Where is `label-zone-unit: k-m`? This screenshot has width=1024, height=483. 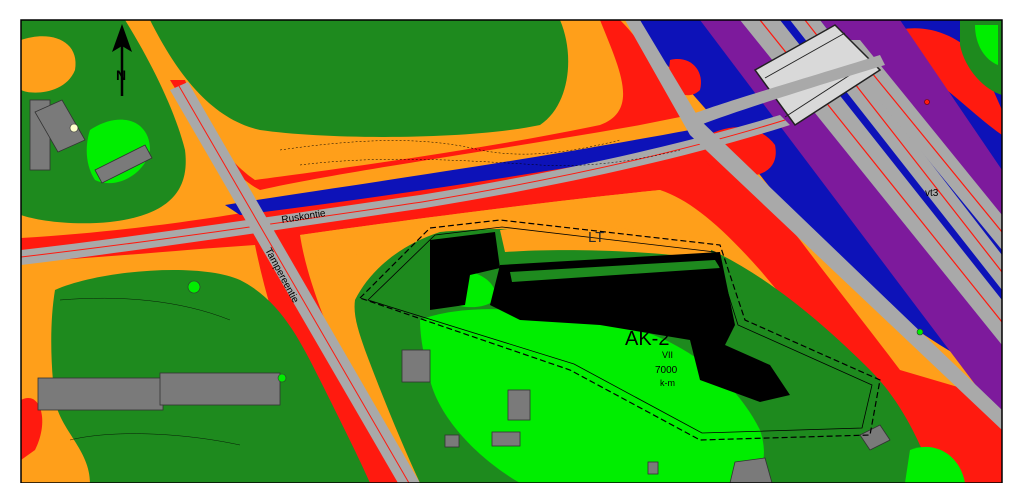 label-zone-unit: k-m is located at coordinates (667, 383).